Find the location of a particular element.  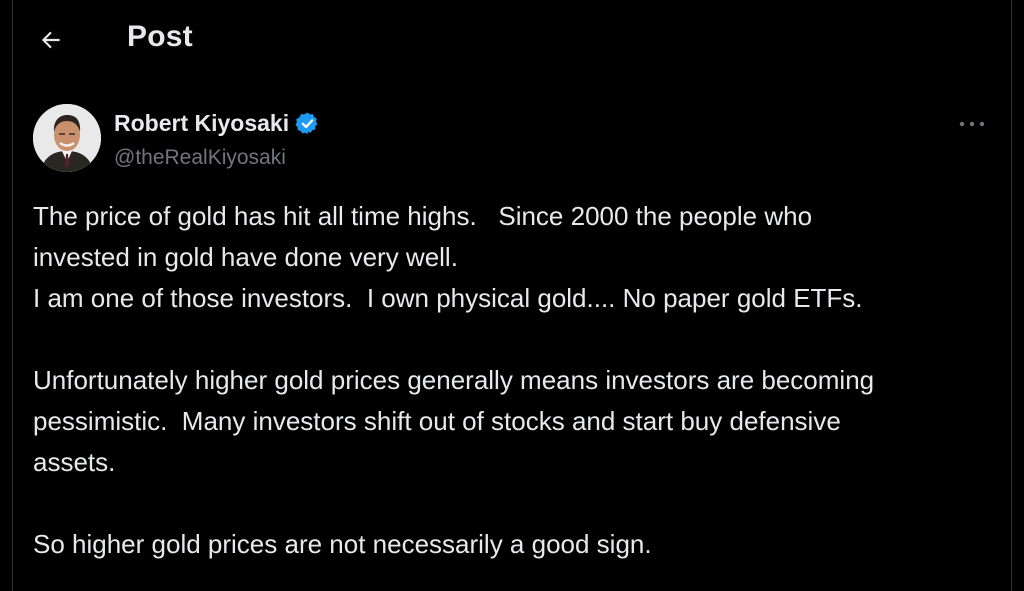

verified-badge-icon is located at coordinates (306, 123).